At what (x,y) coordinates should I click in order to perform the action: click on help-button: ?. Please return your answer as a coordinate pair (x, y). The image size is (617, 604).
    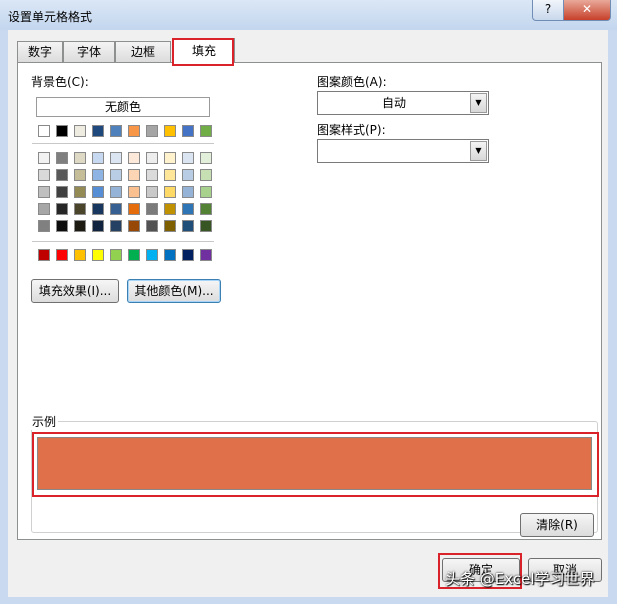
    Looking at the image, I should click on (548, 10).